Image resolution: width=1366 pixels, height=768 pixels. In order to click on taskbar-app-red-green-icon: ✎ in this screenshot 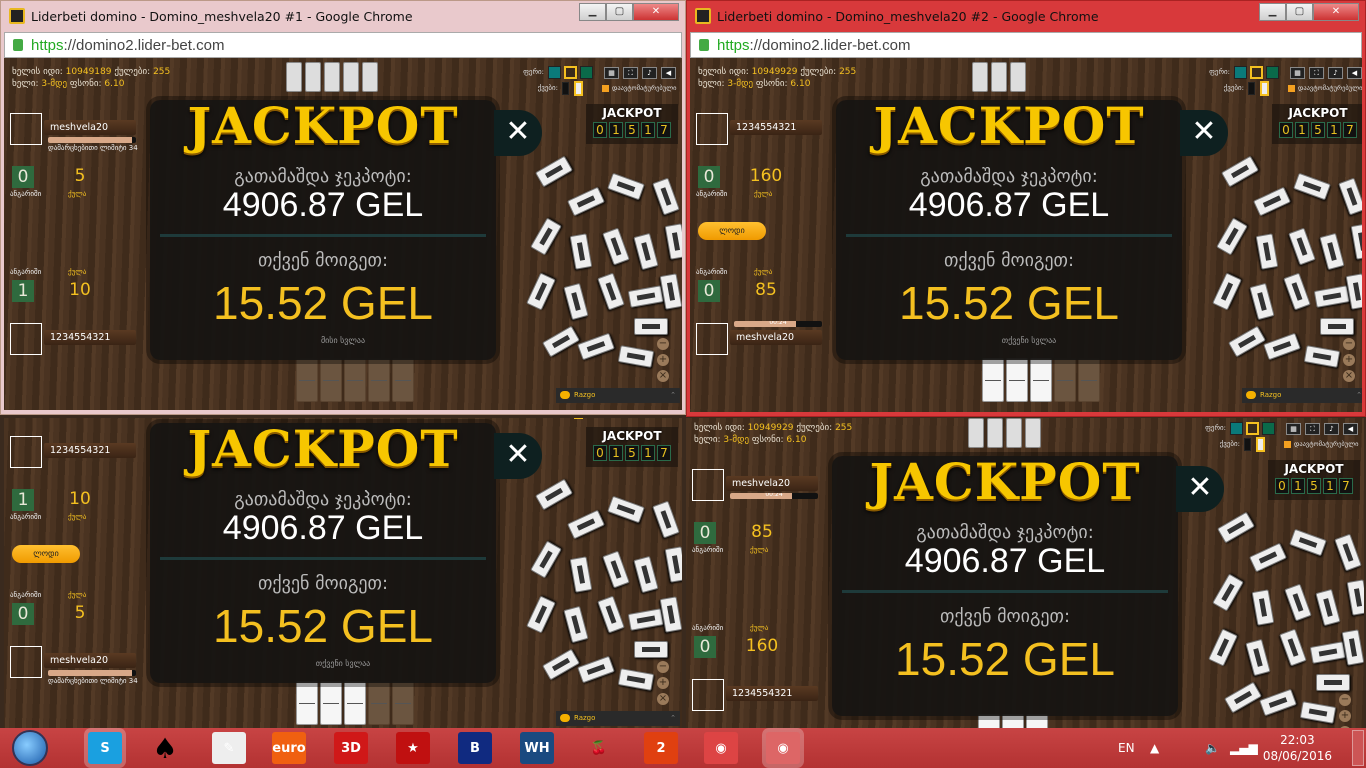, I will do `click(229, 748)`.